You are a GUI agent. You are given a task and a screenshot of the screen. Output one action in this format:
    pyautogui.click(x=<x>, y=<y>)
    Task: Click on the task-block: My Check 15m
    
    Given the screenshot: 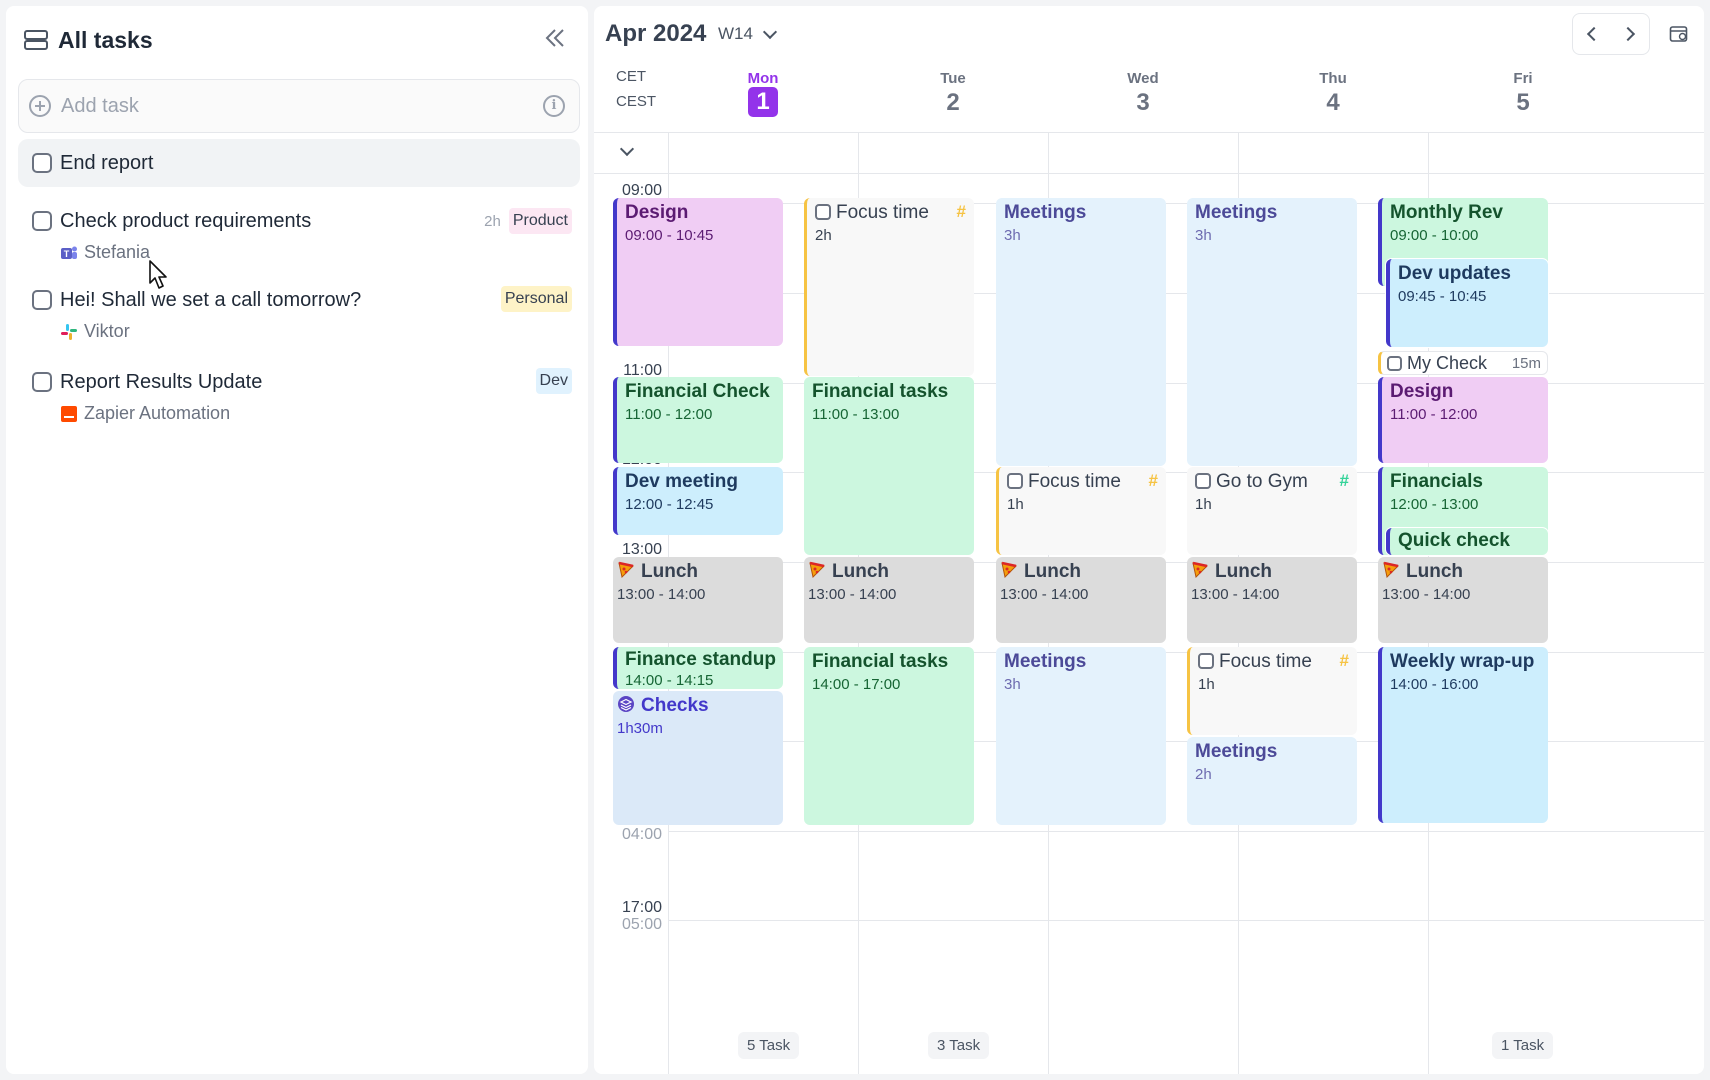 What is the action you would take?
    pyautogui.click(x=1463, y=363)
    